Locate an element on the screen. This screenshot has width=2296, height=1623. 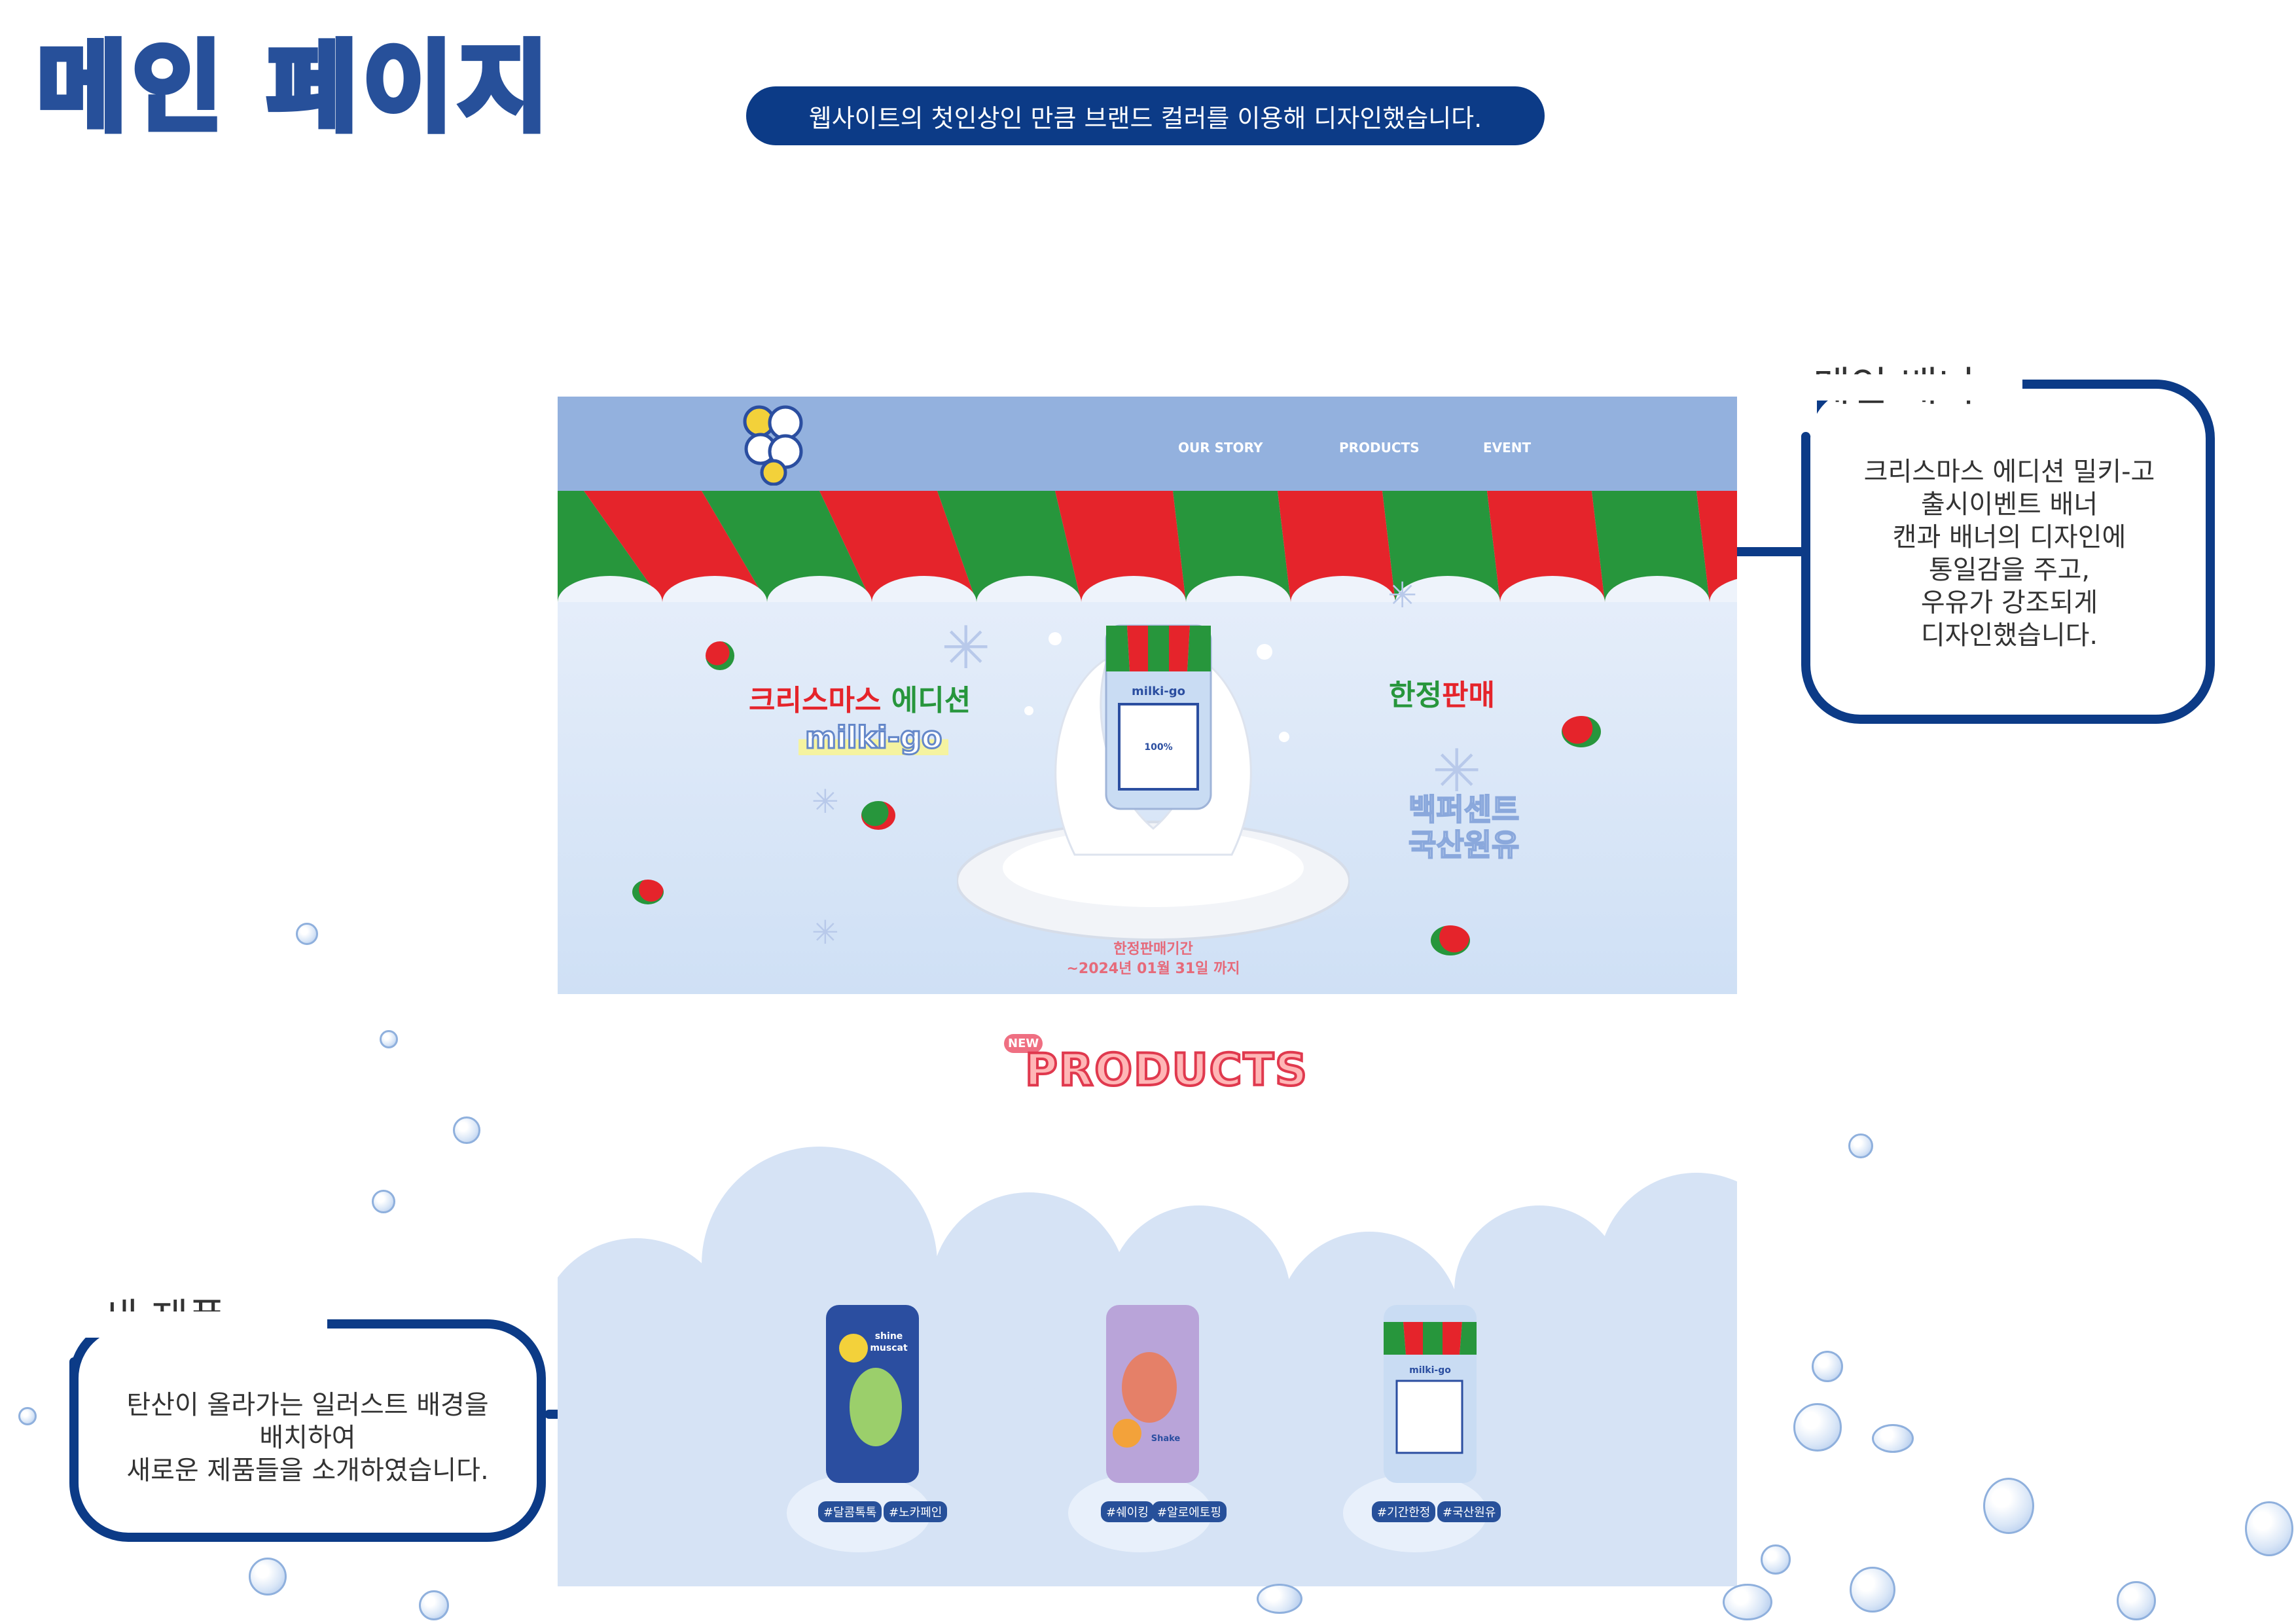
nav-event: EVENT is located at coordinates (1507, 447).